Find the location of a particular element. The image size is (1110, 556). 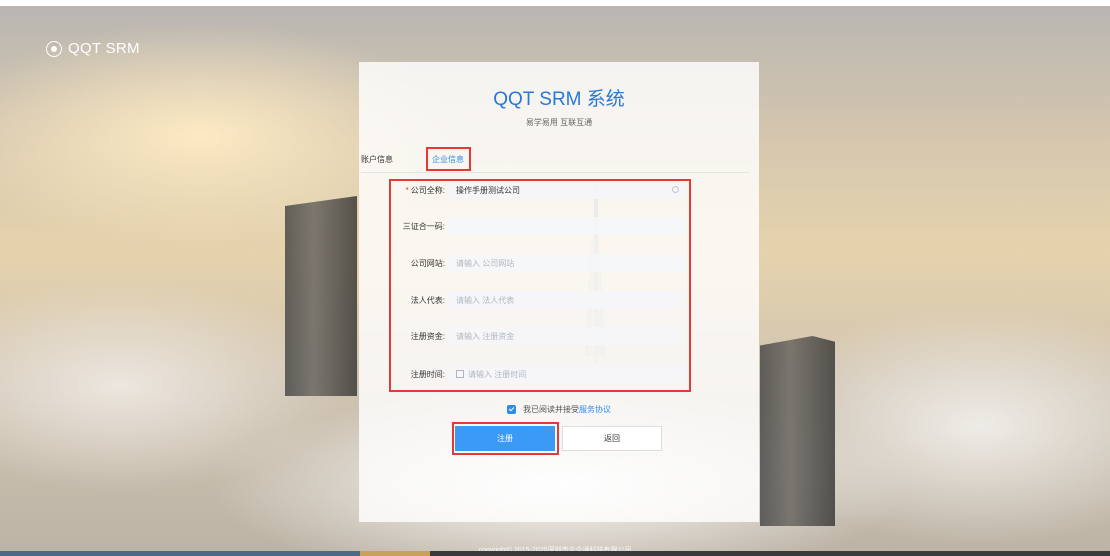

field-row-website: 公司网站: 请输入 公司网站 is located at coordinates (538, 263).